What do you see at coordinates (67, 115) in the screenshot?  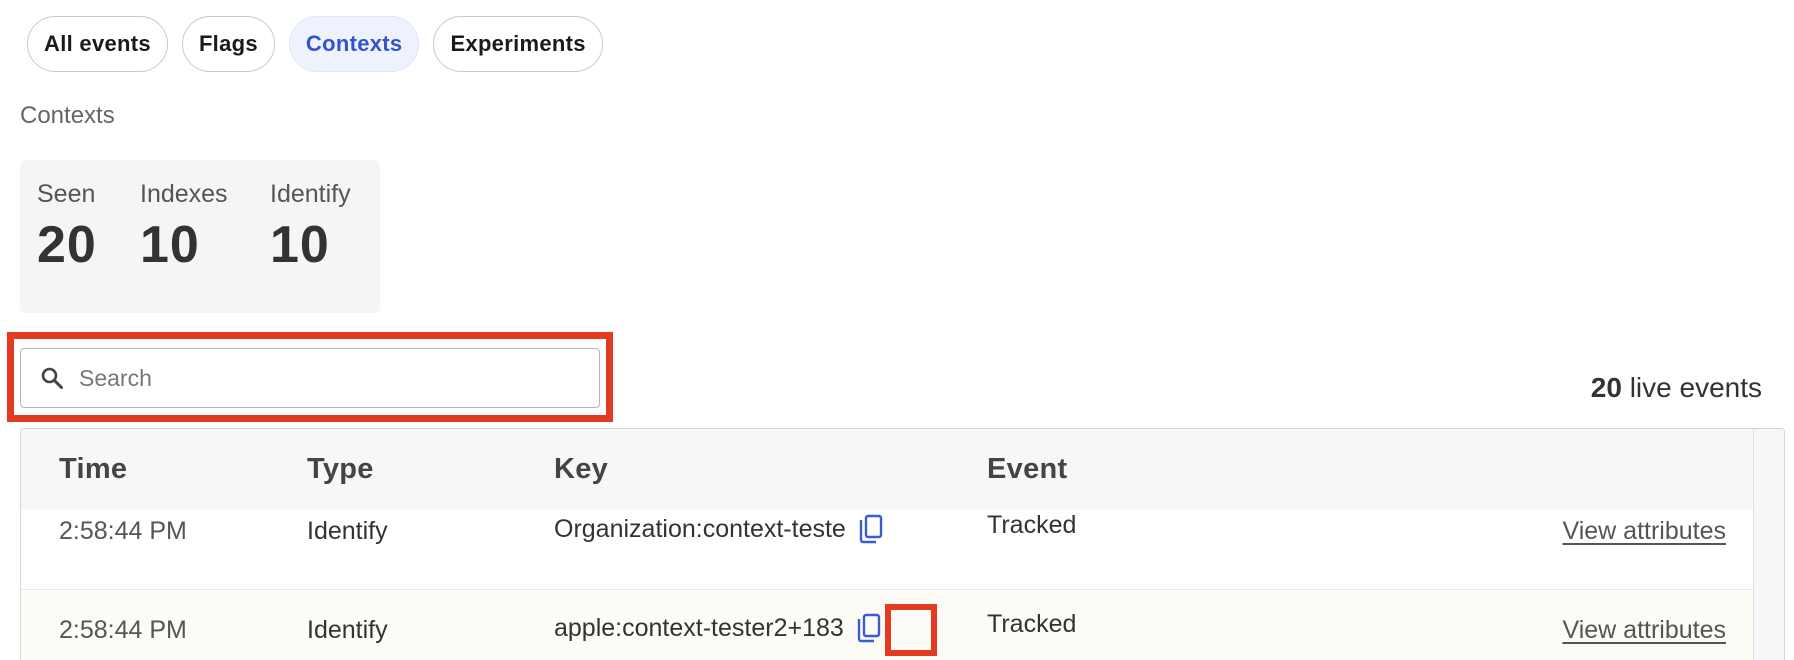 I see `section-title: Contexts` at bounding box center [67, 115].